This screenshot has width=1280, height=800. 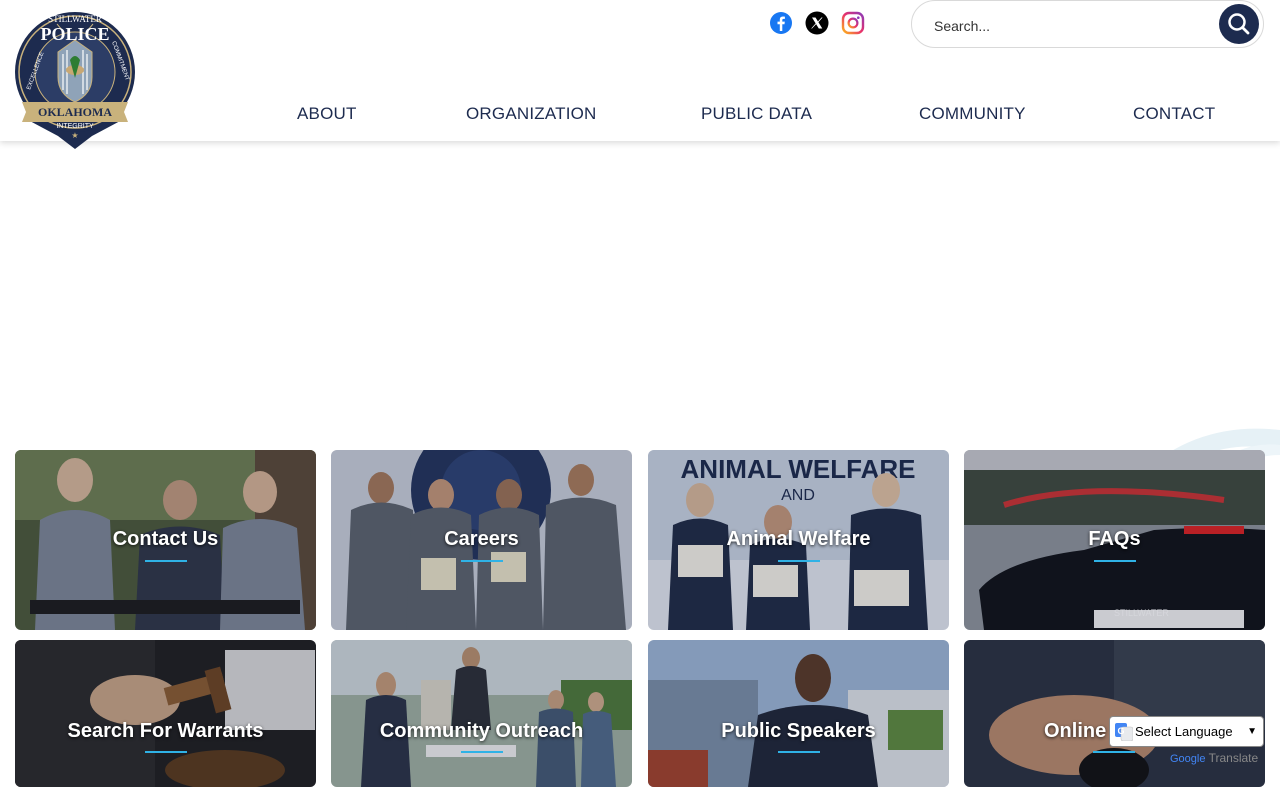 I want to click on tile-label: Careers, so click(x=481, y=539).